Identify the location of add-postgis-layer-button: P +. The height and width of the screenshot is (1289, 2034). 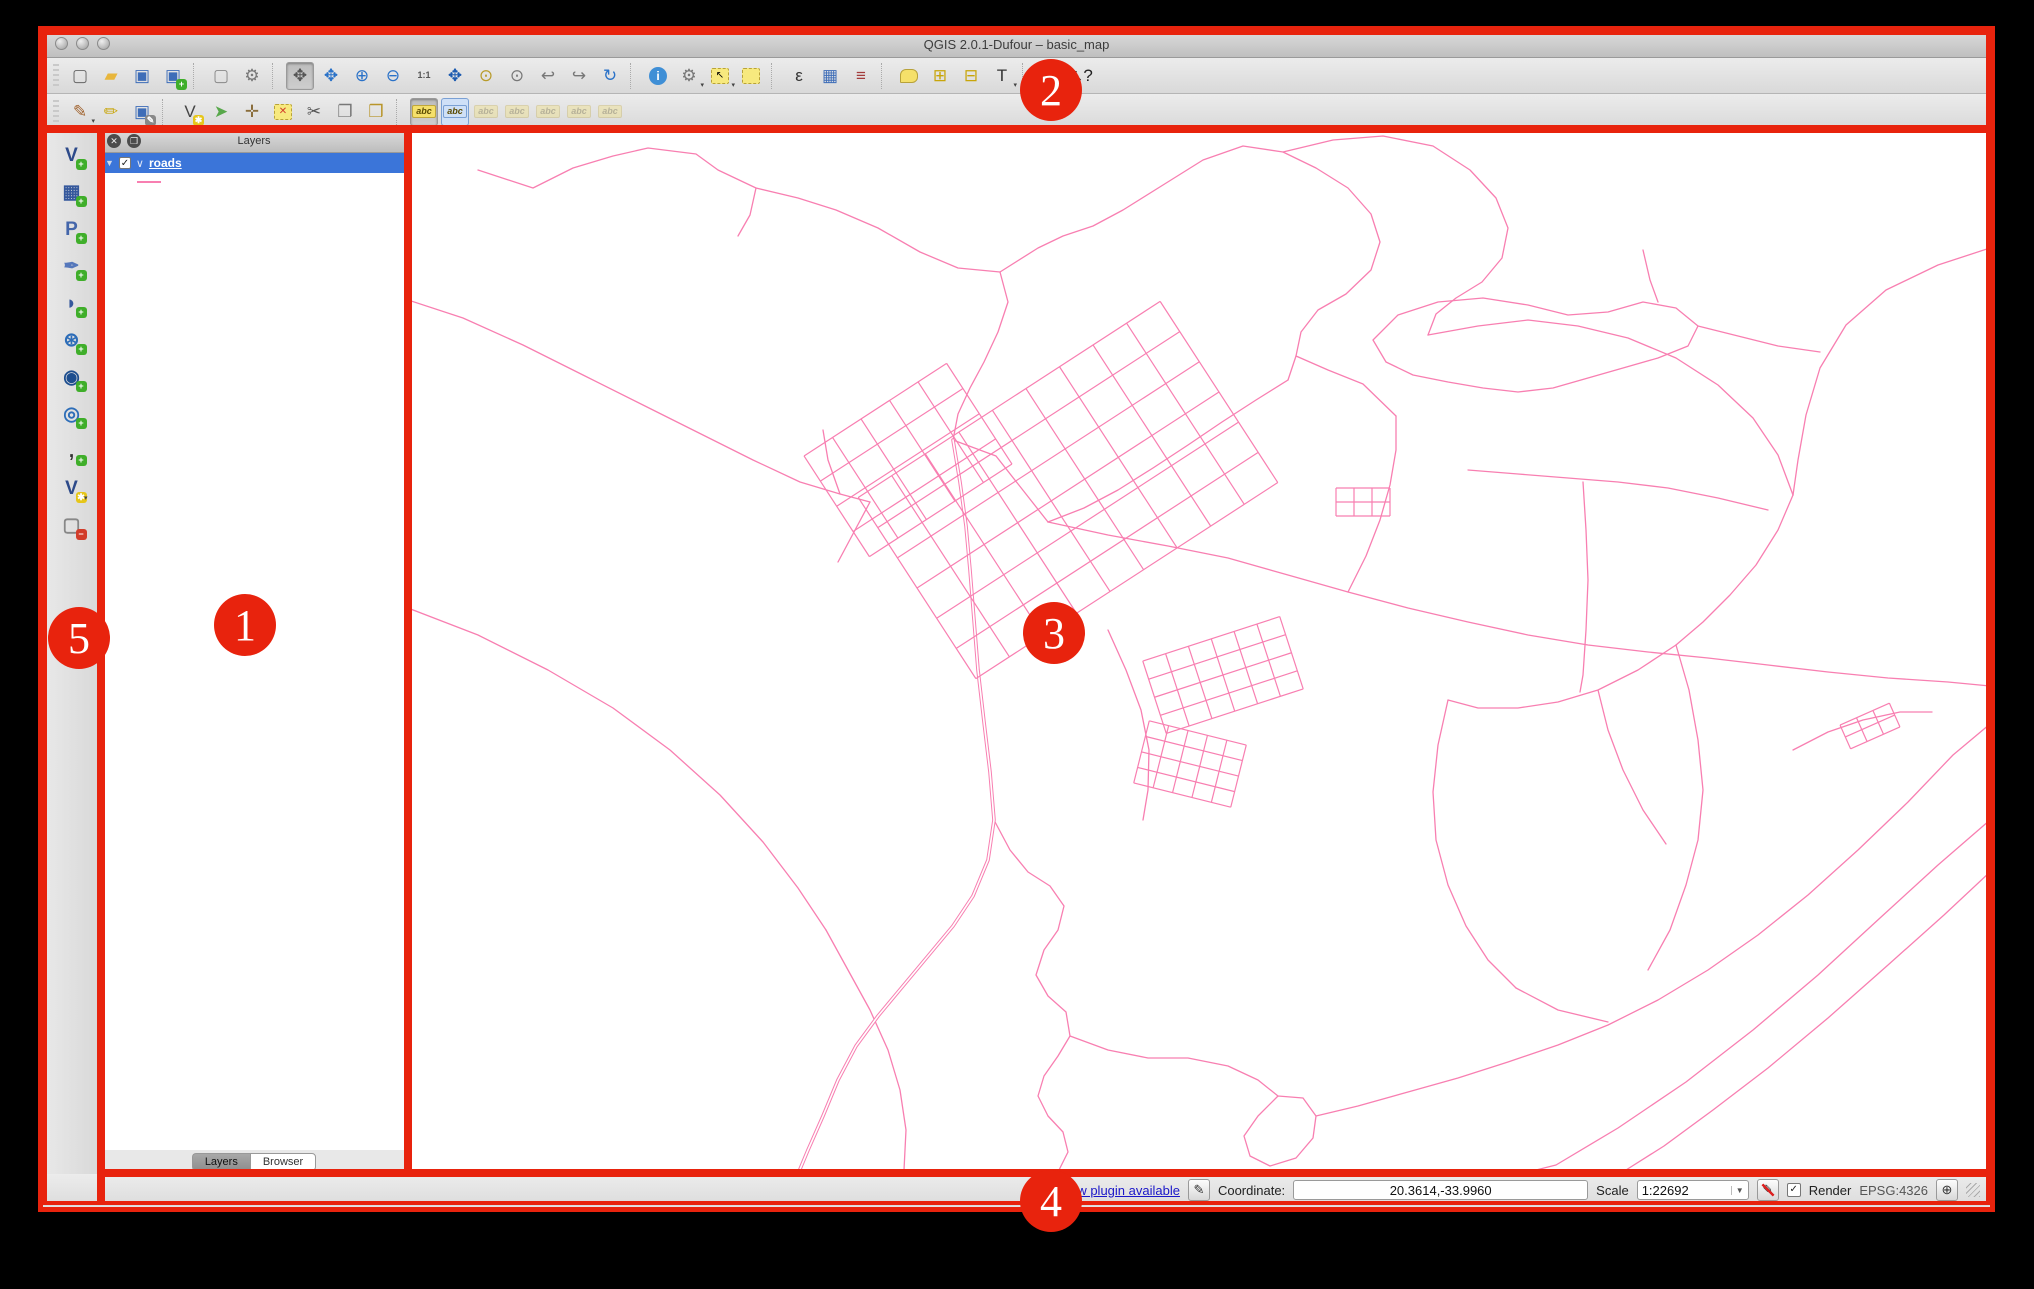
(72, 229).